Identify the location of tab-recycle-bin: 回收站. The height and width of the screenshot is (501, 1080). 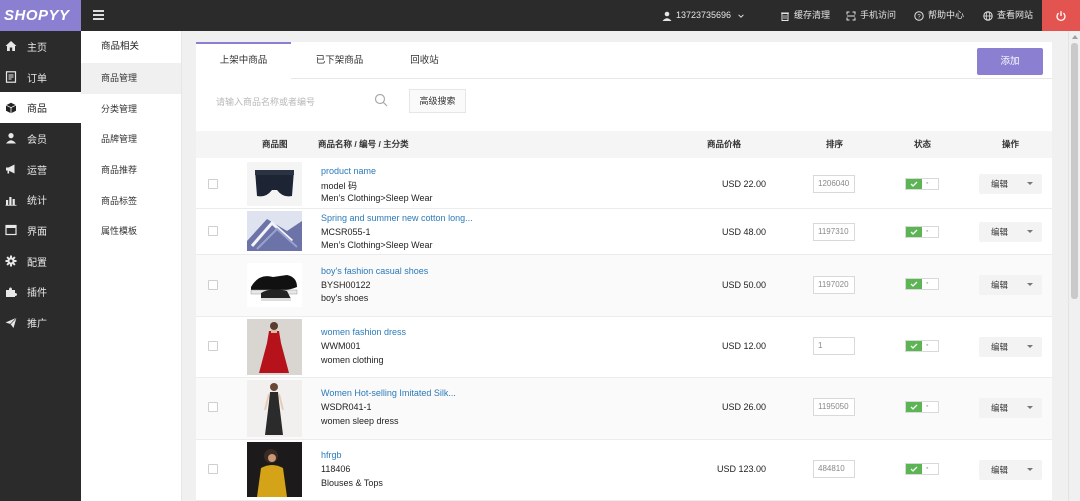
(424, 60).